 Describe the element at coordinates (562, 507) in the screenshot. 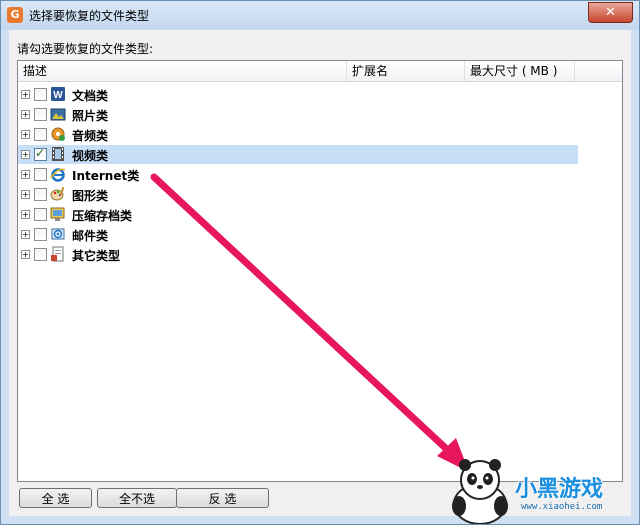

I see `watermark-url: www.xiaohei.com` at that location.